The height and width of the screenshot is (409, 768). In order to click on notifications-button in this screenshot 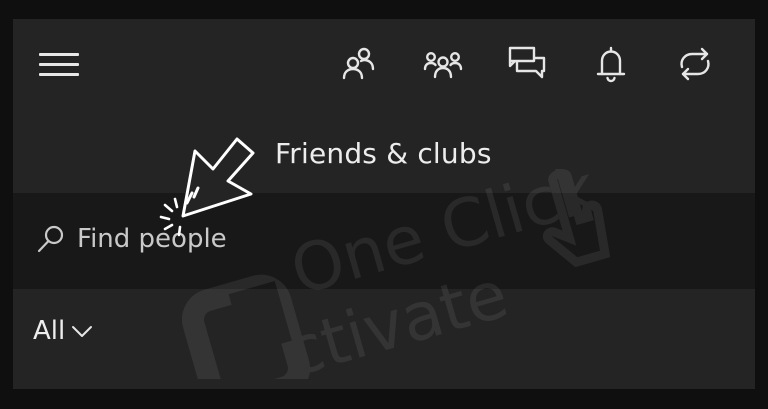, I will do `click(611, 64)`.